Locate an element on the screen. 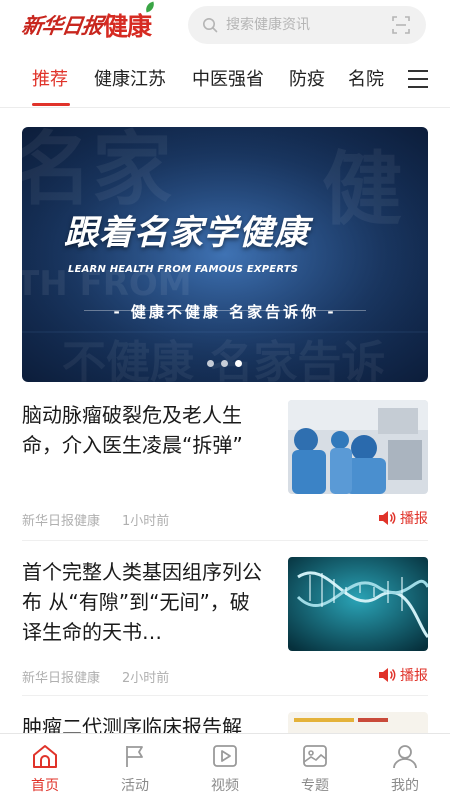 This screenshot has width=450, height=800. logo-health-label: 健康 is located at coordinates (127, 26).